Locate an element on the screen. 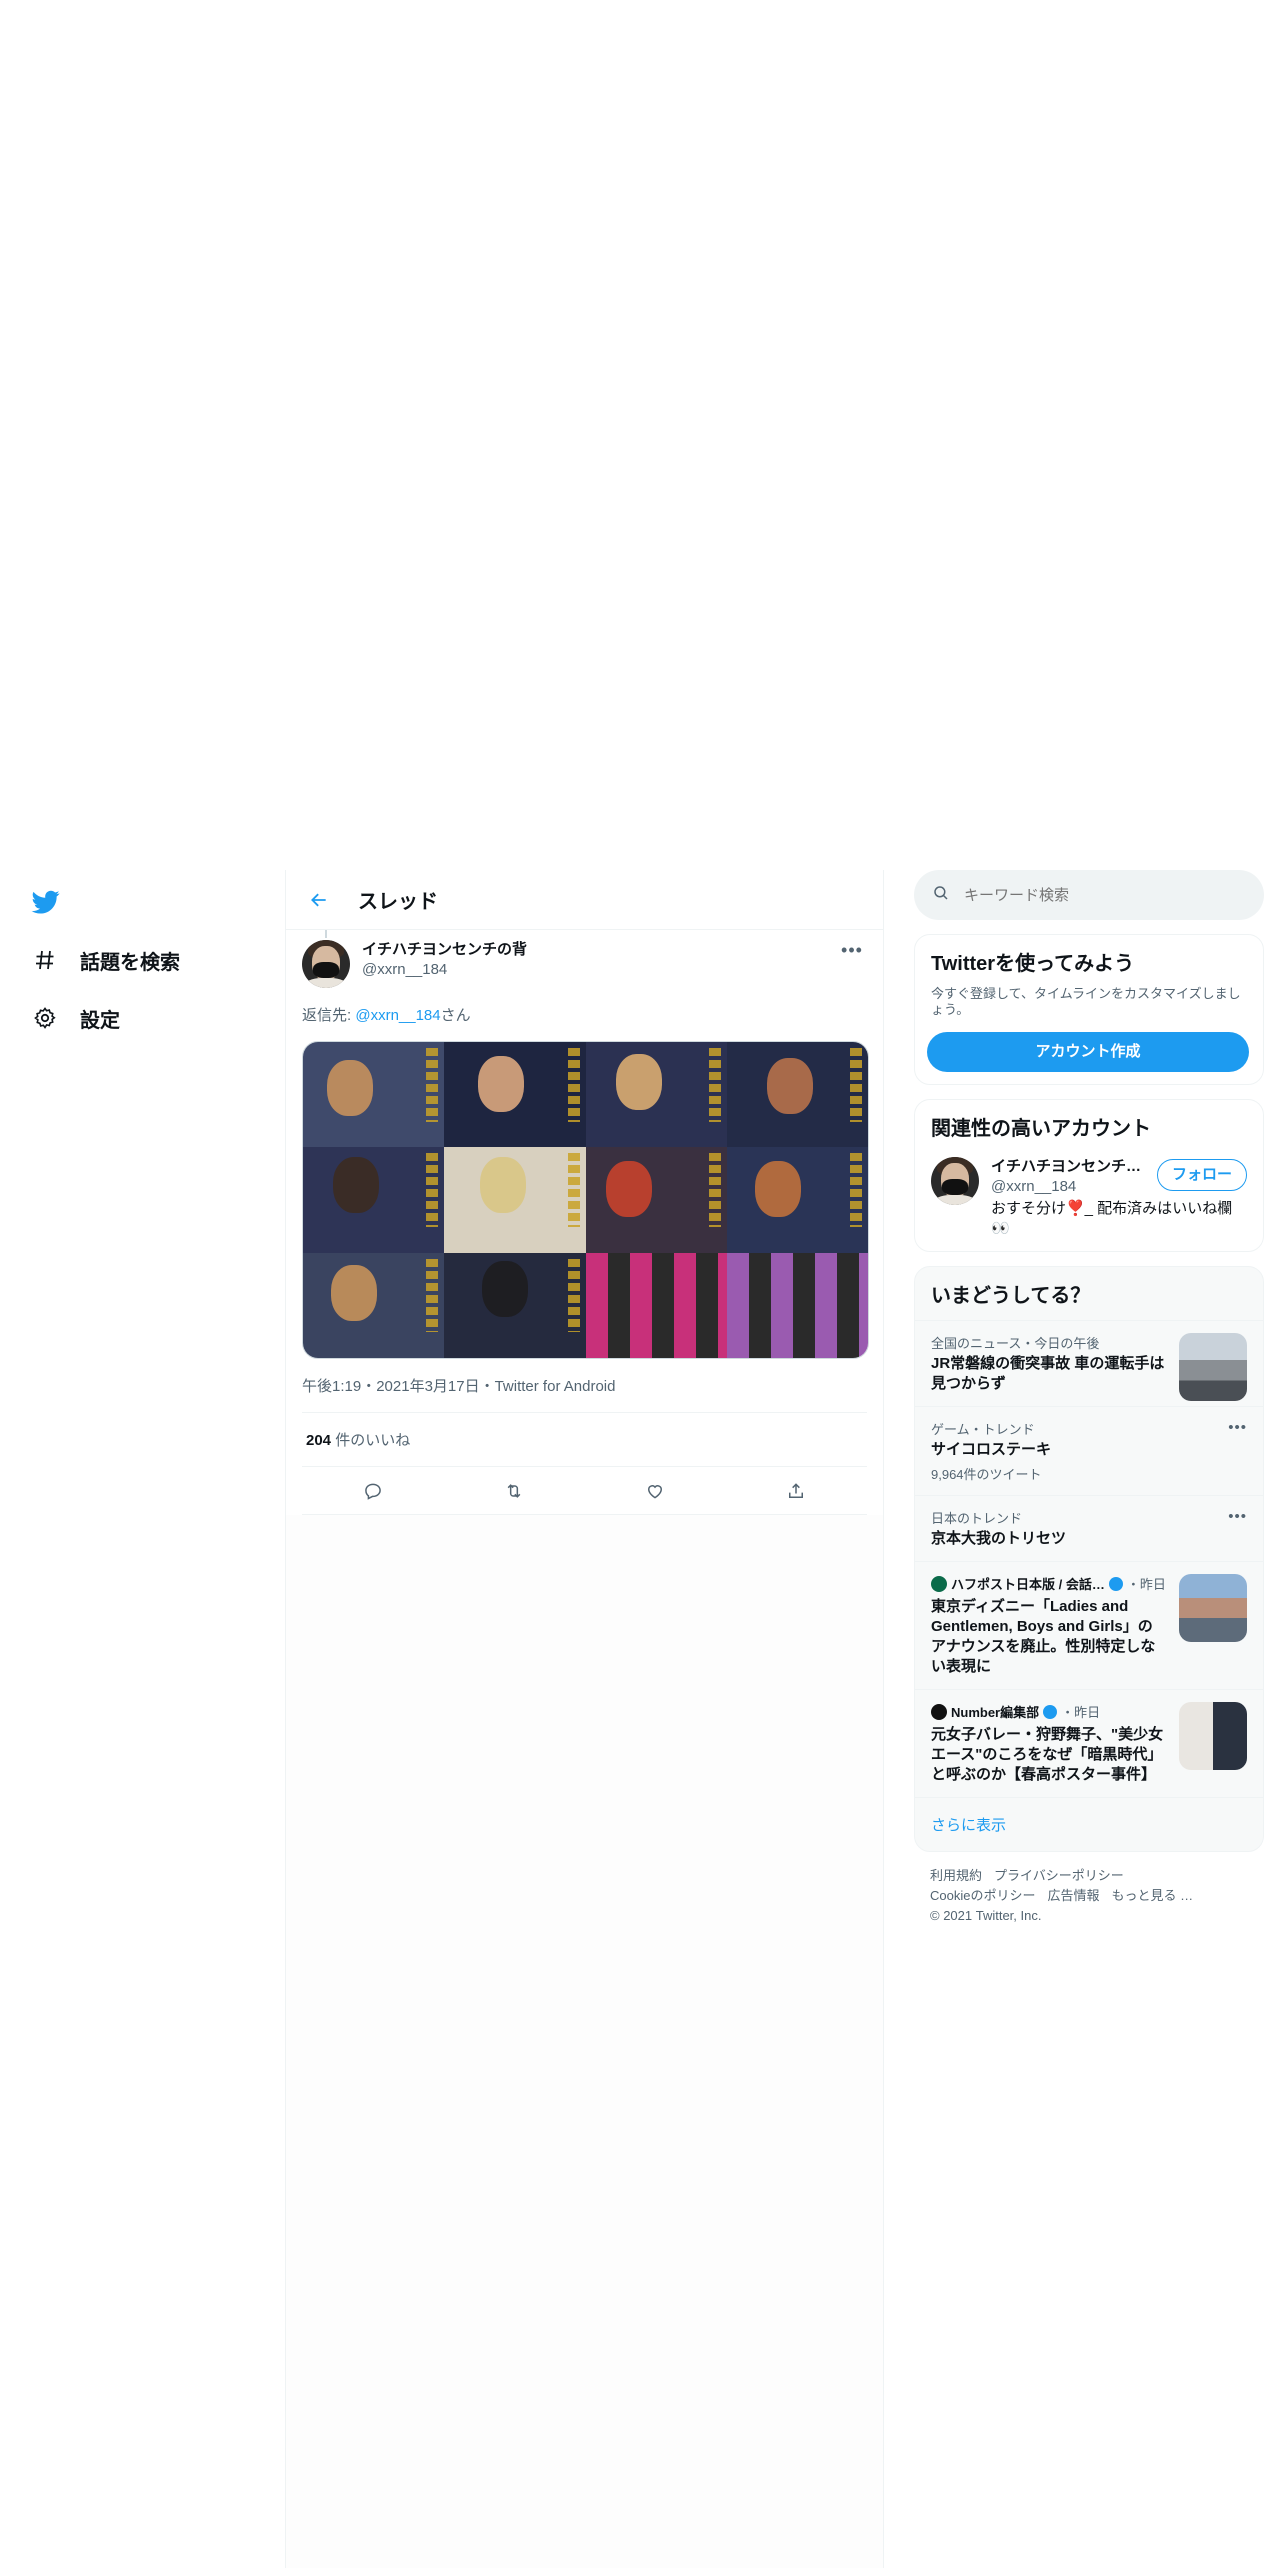 This screenshot has width=1284, height=2568. trend-context: ゲーム・トレンド is located at coordinates (983, 1429).